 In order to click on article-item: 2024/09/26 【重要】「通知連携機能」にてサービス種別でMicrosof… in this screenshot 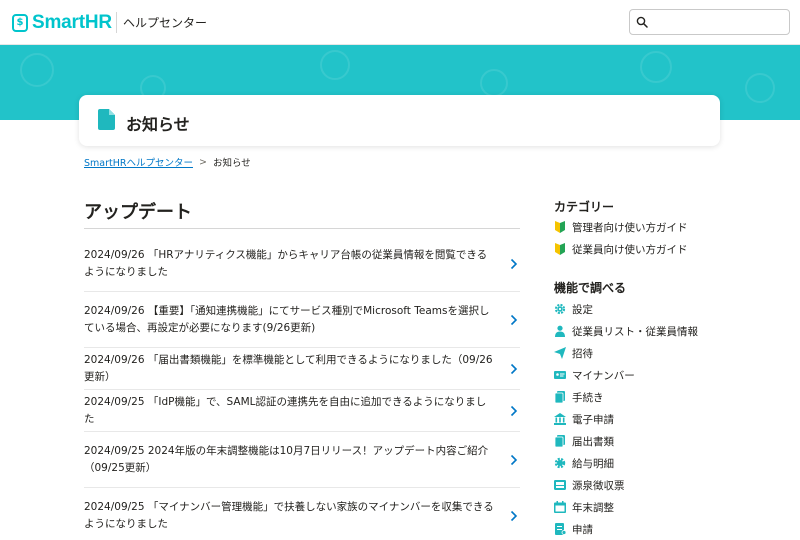, I will do `click(302, 320)`.